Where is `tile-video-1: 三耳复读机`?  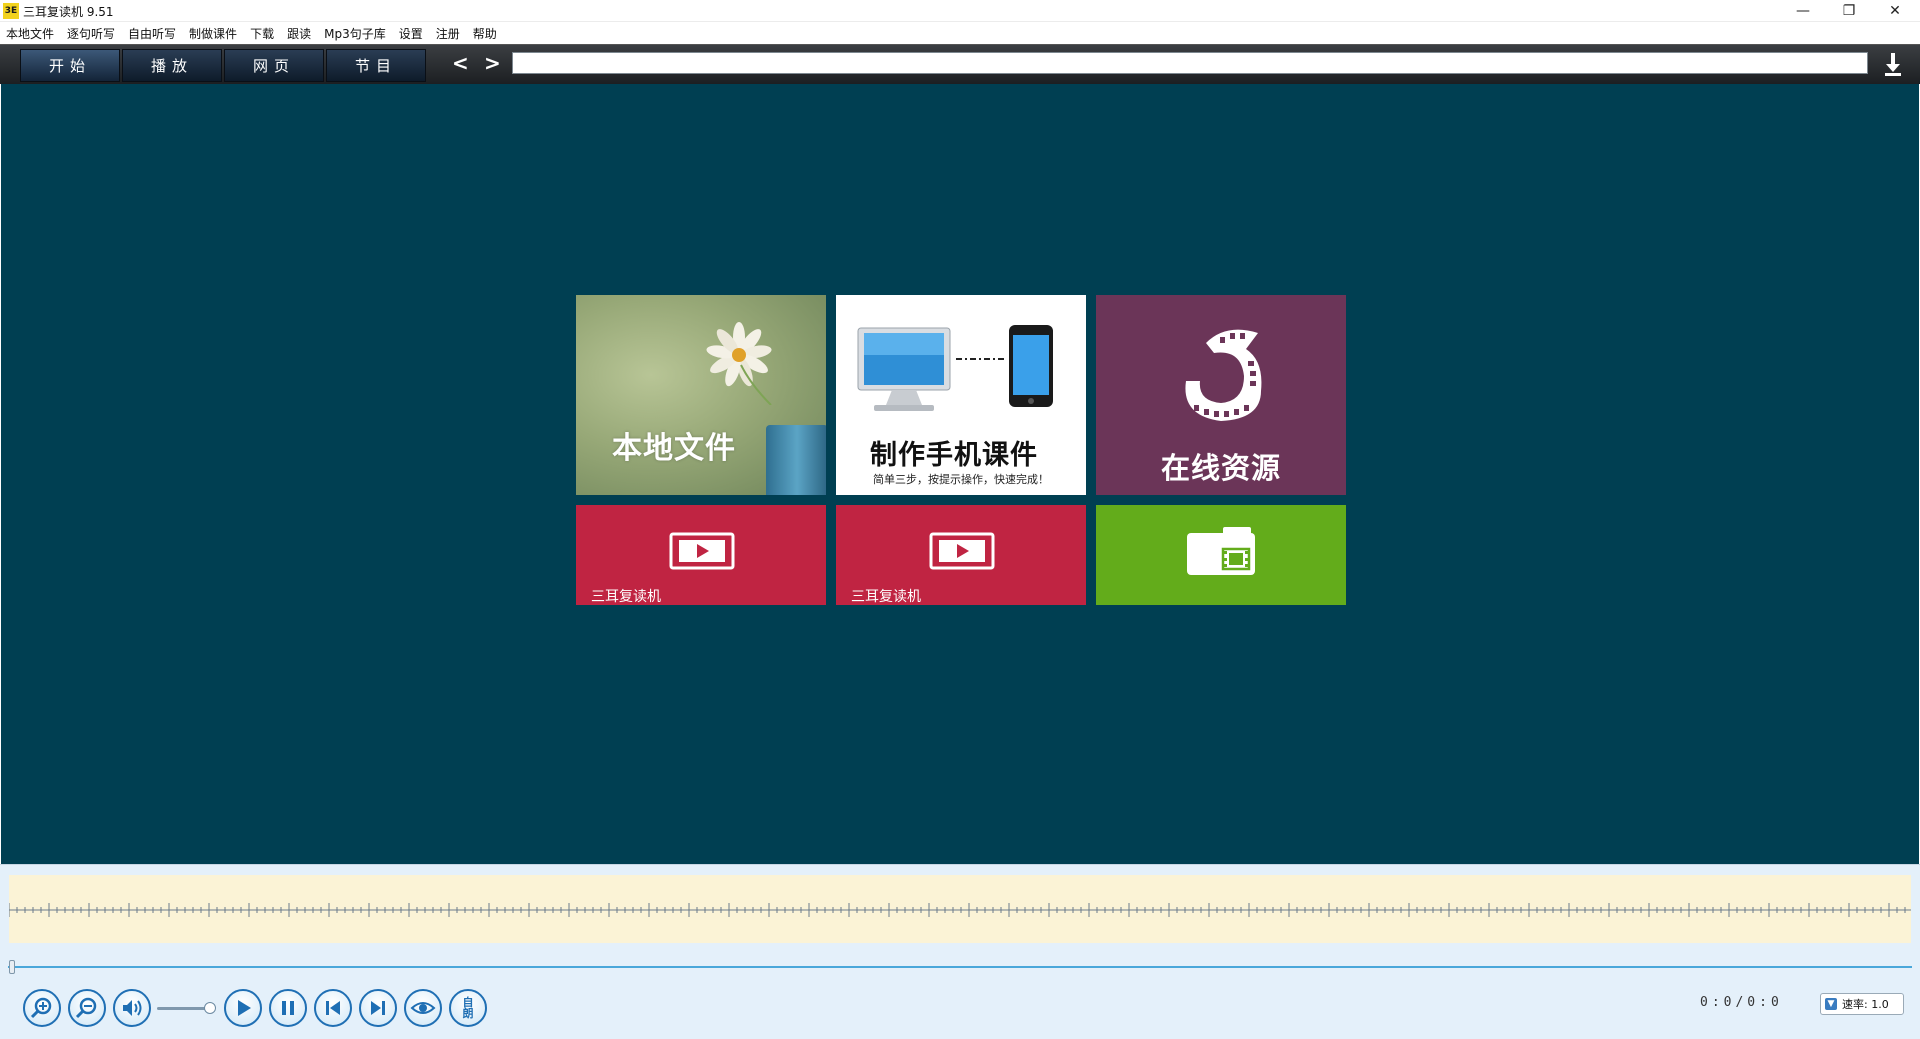
tile-video-1: 三耳复读机 is located at coordinates (701, 555).